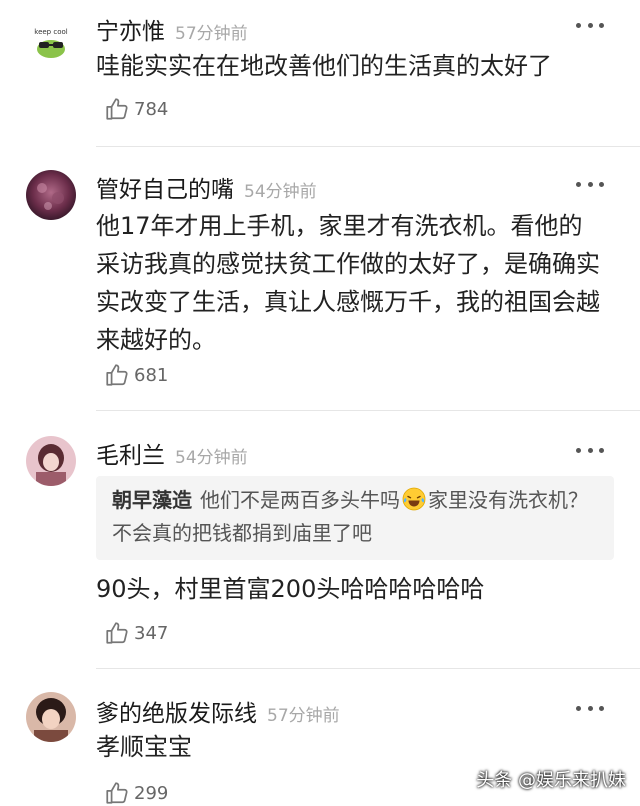 This screenshot has height=806, width=640. What do you see at coordinates (355, 518) in the screenshot?
I see `quoted-reply: 朝早藻造 他们不是两百多头牛吗 家里没有洗衣机？不会真的把钱都捐到庙里了吧` at bounding box center [355, 518].